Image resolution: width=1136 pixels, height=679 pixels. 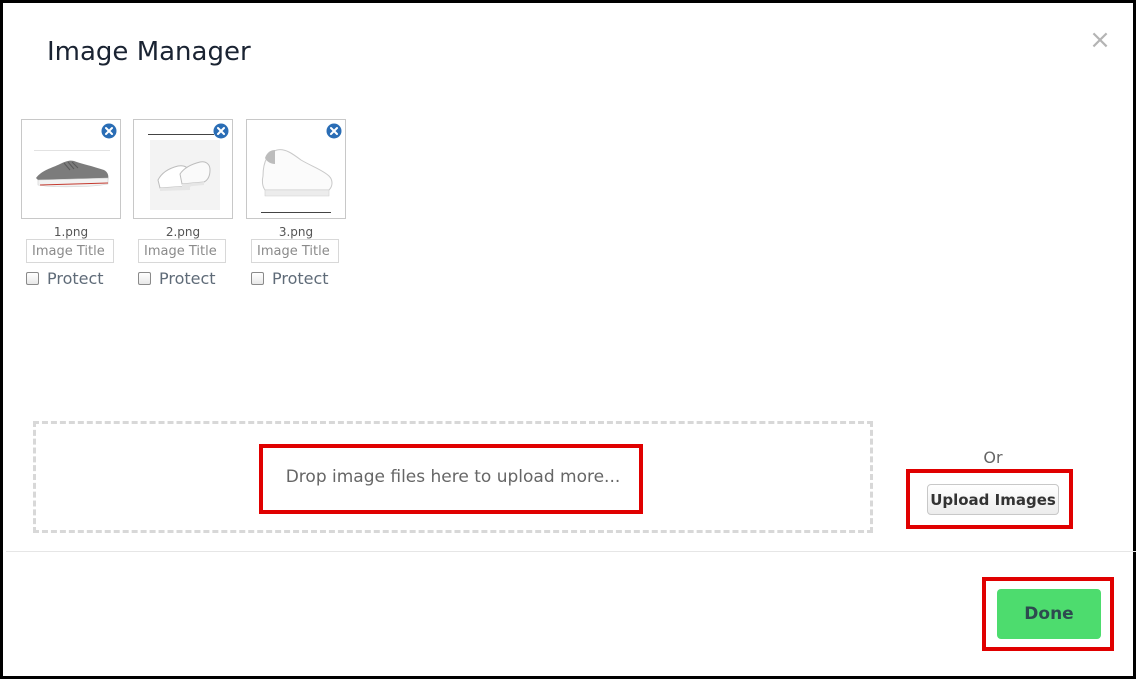 What do you see at coordinates (183, 232) in the screenshot?
I see `image-filename: 2.png` at bounding box center [183, 232].